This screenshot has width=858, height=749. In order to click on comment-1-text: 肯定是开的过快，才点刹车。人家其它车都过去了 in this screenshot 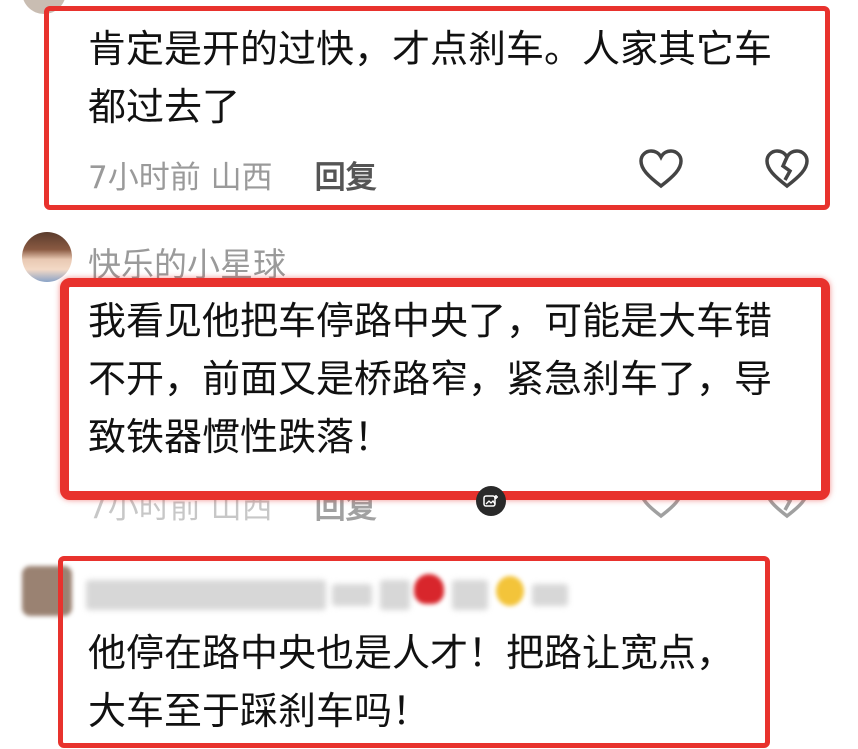, I will do `click(430, 78)`.